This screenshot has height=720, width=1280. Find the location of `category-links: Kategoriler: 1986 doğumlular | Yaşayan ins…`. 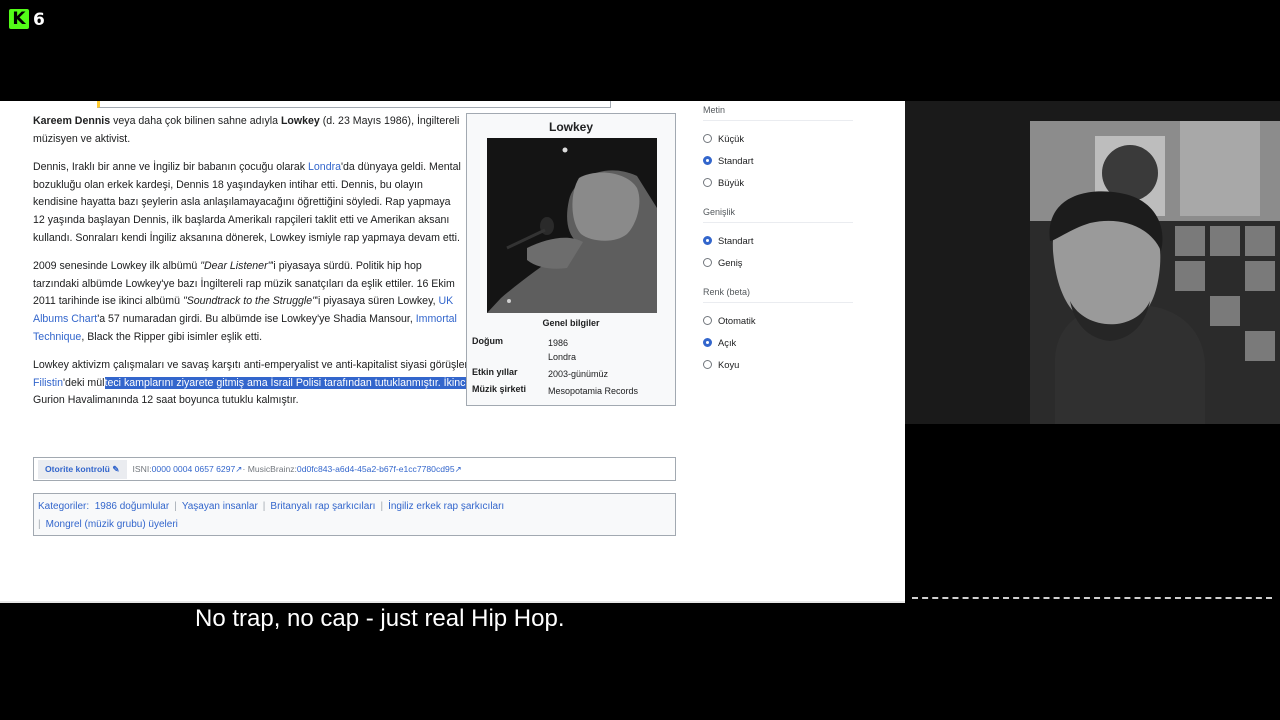

category-links: Kategoriler: 1986 doğumlular | Yaşayan ins… is located at coordinates (354, 514).